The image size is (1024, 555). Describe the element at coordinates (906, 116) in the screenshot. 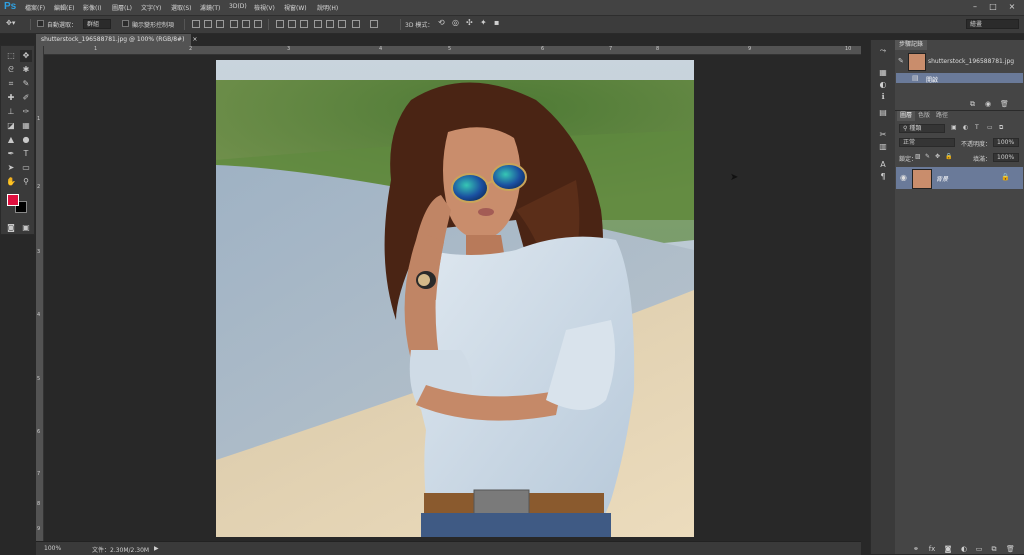

I see `layers-tab: 圖層` at that location.